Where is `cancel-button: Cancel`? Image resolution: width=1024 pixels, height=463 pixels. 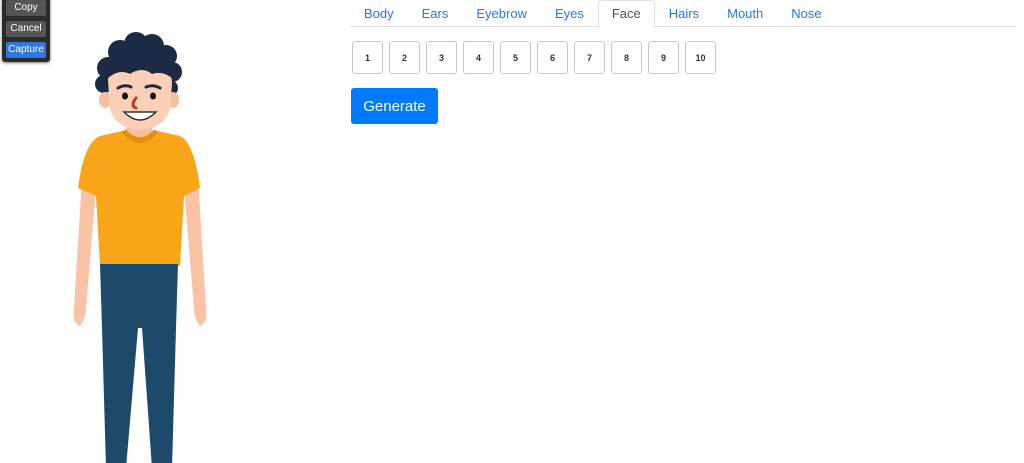
cancel-button: Cancel is located at coordinates (26, 29).